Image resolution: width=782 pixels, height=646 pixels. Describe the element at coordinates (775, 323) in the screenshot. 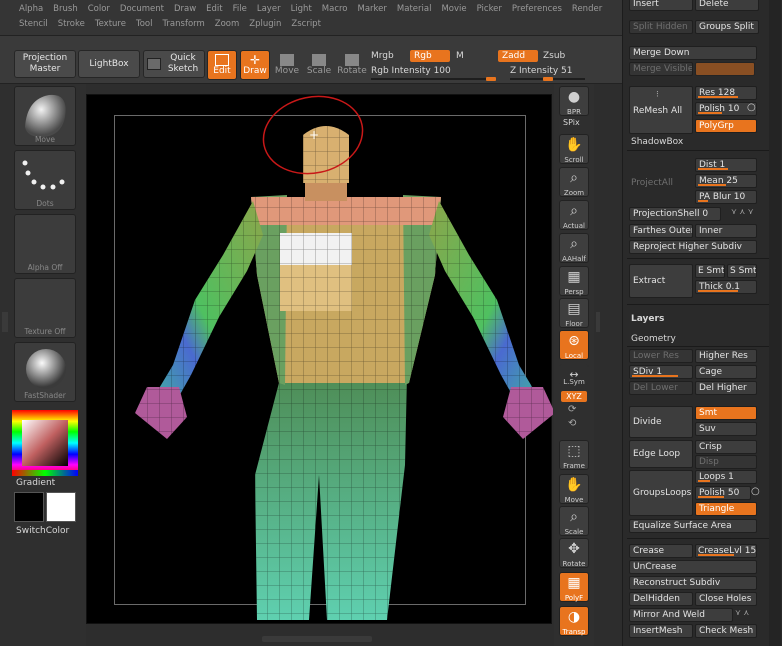

I see `panel-scrollbar` at that location.